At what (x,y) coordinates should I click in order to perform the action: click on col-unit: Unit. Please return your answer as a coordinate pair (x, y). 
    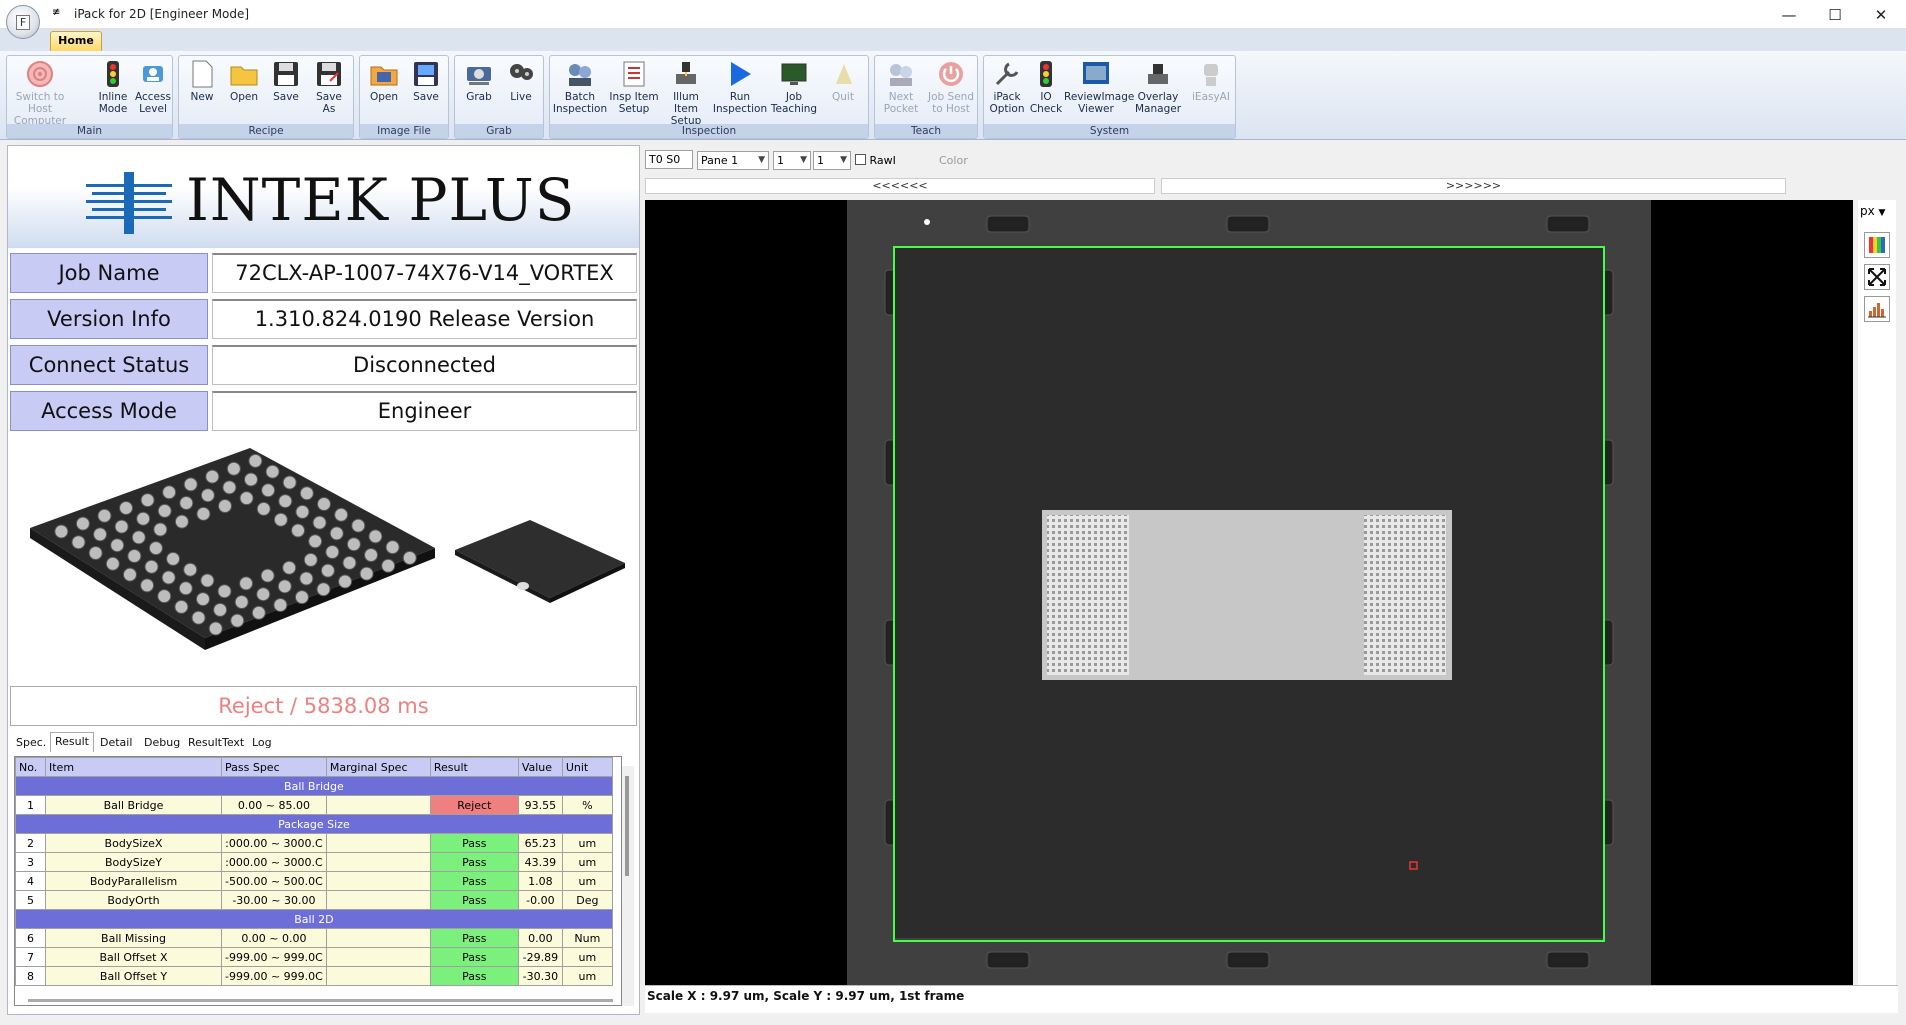
    Looking at the image, I should click on (587, 767).